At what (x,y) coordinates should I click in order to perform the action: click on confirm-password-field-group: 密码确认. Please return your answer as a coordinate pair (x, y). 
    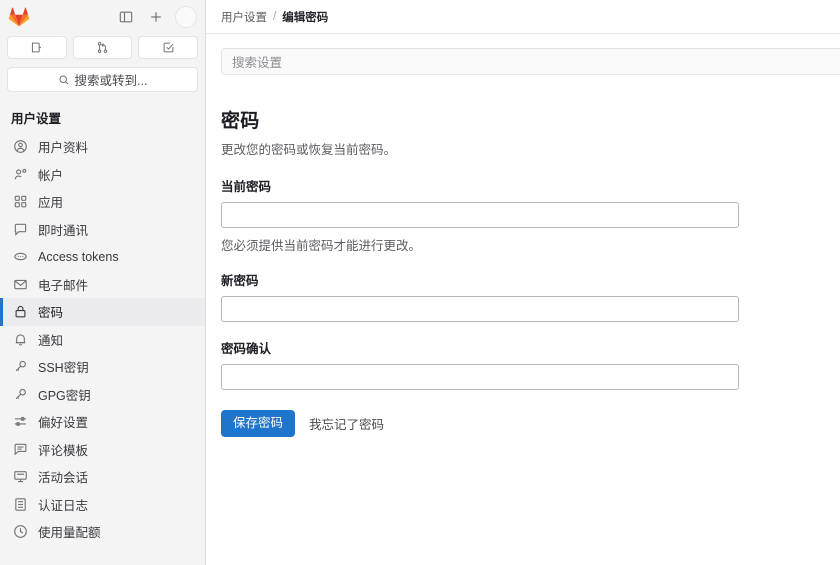
    Looking at the image, I should click on (530, 364).